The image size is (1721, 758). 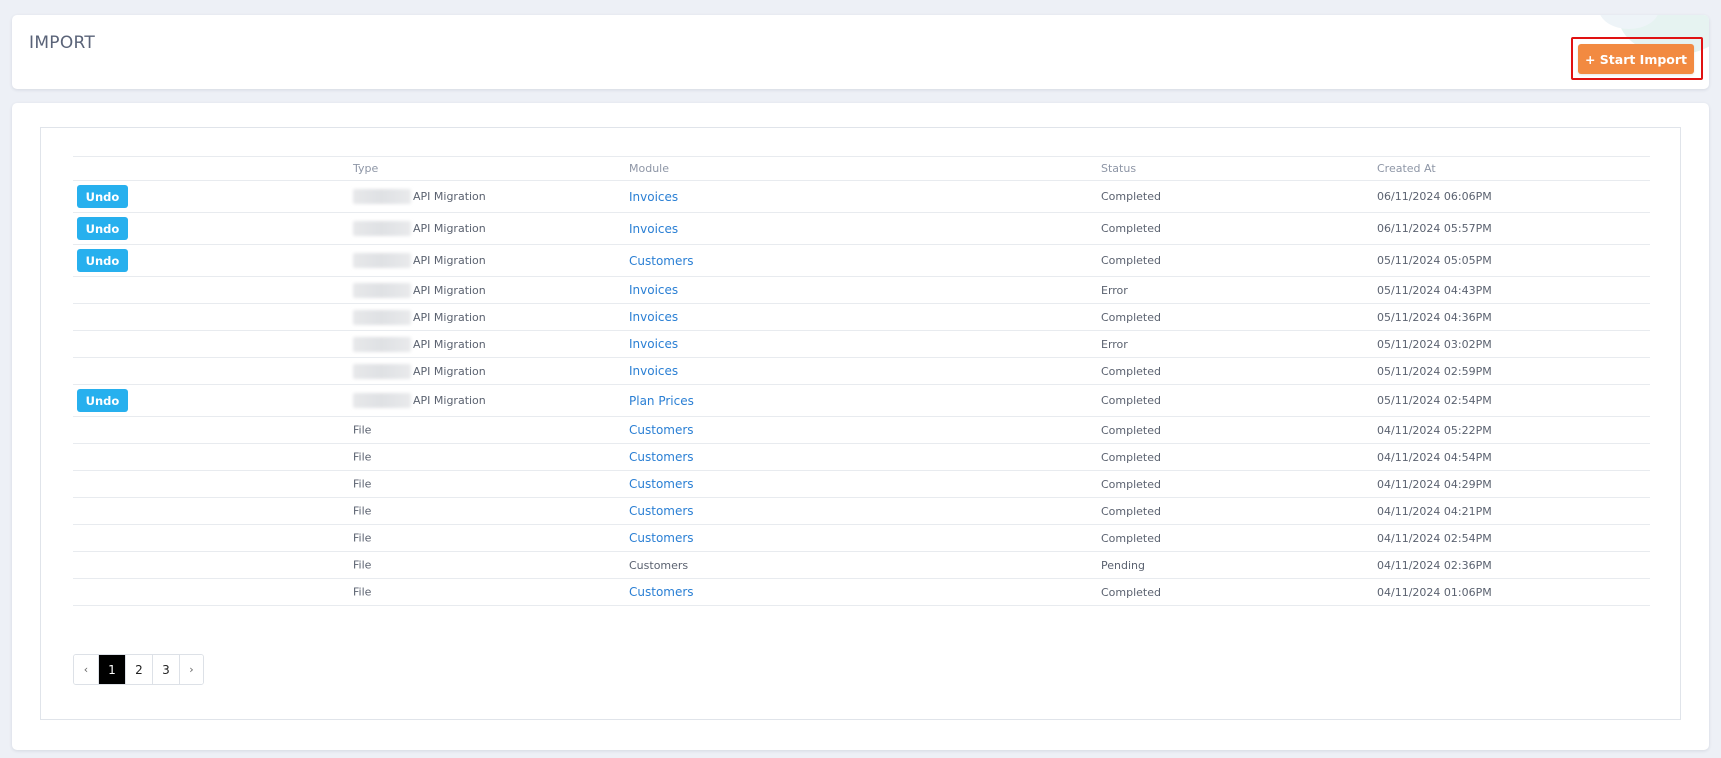 I want to click on table-header-row: Type Module Status Created At, so click(x=861, y=168).